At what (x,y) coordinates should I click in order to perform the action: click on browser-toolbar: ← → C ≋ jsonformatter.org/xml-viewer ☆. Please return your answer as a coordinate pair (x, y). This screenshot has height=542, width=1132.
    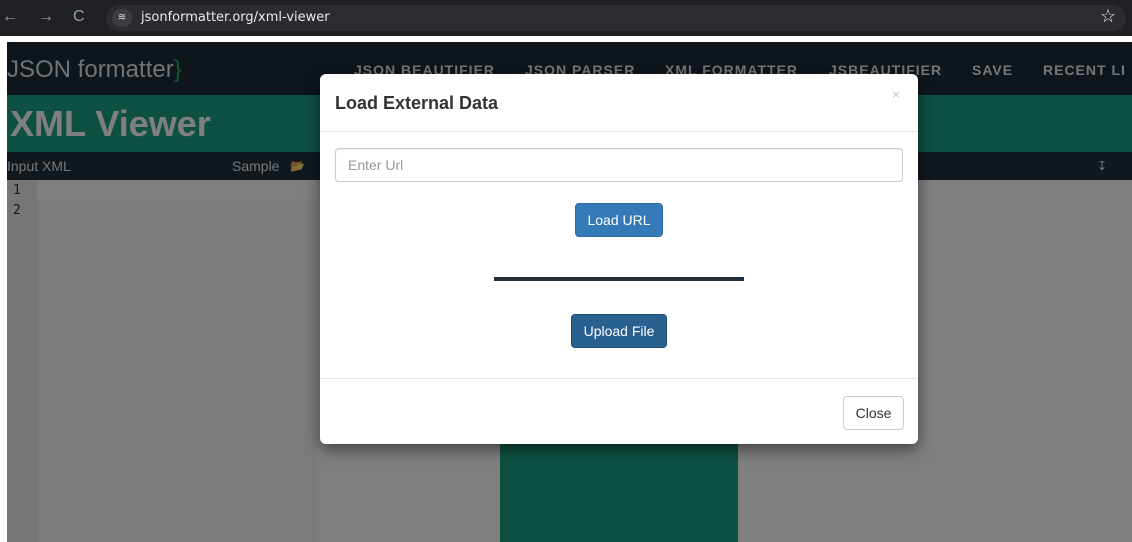
    Looking at the image, I should click on (566, 18).